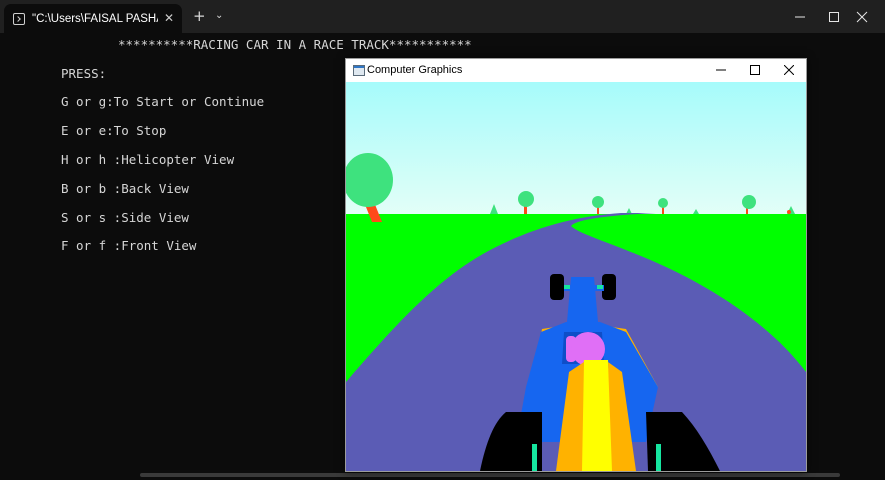 This screenshot has width=885, height=480. I want to click on tab-title: "C:\Users\FAISAL PASHA\Doc, so click(95, 19).